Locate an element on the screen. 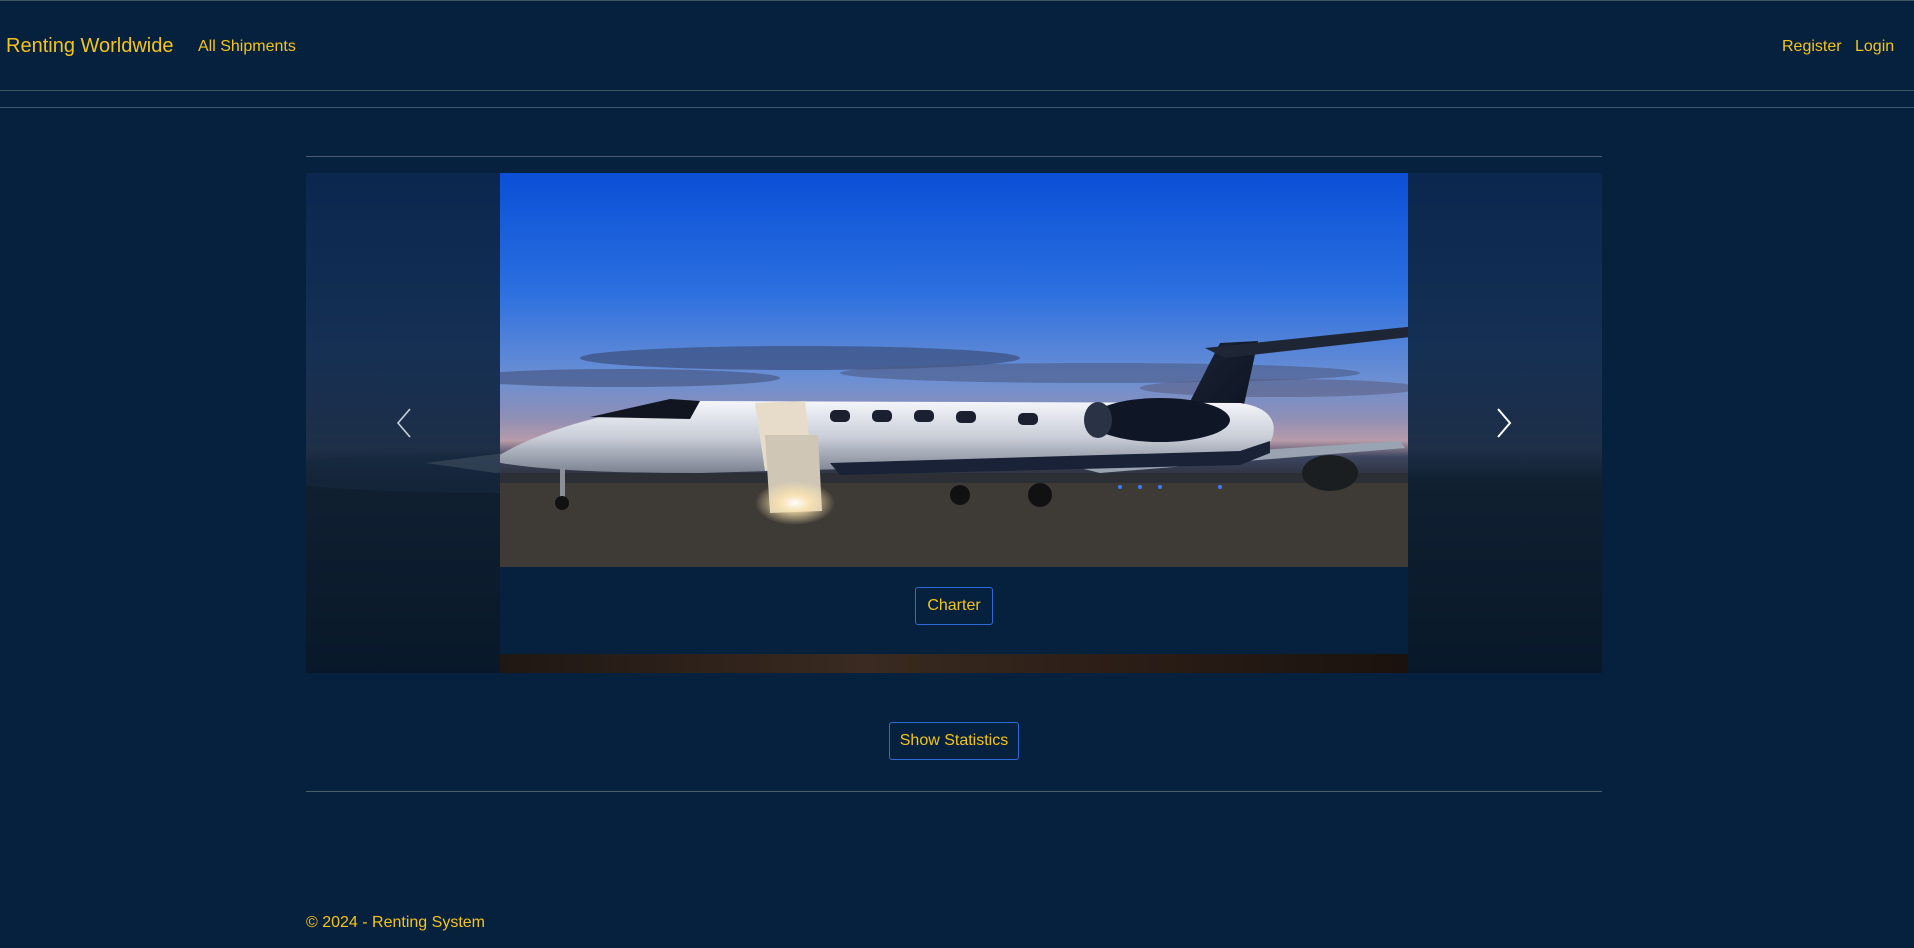  nav-link-register: Register is located at coordinates (1812, 47).